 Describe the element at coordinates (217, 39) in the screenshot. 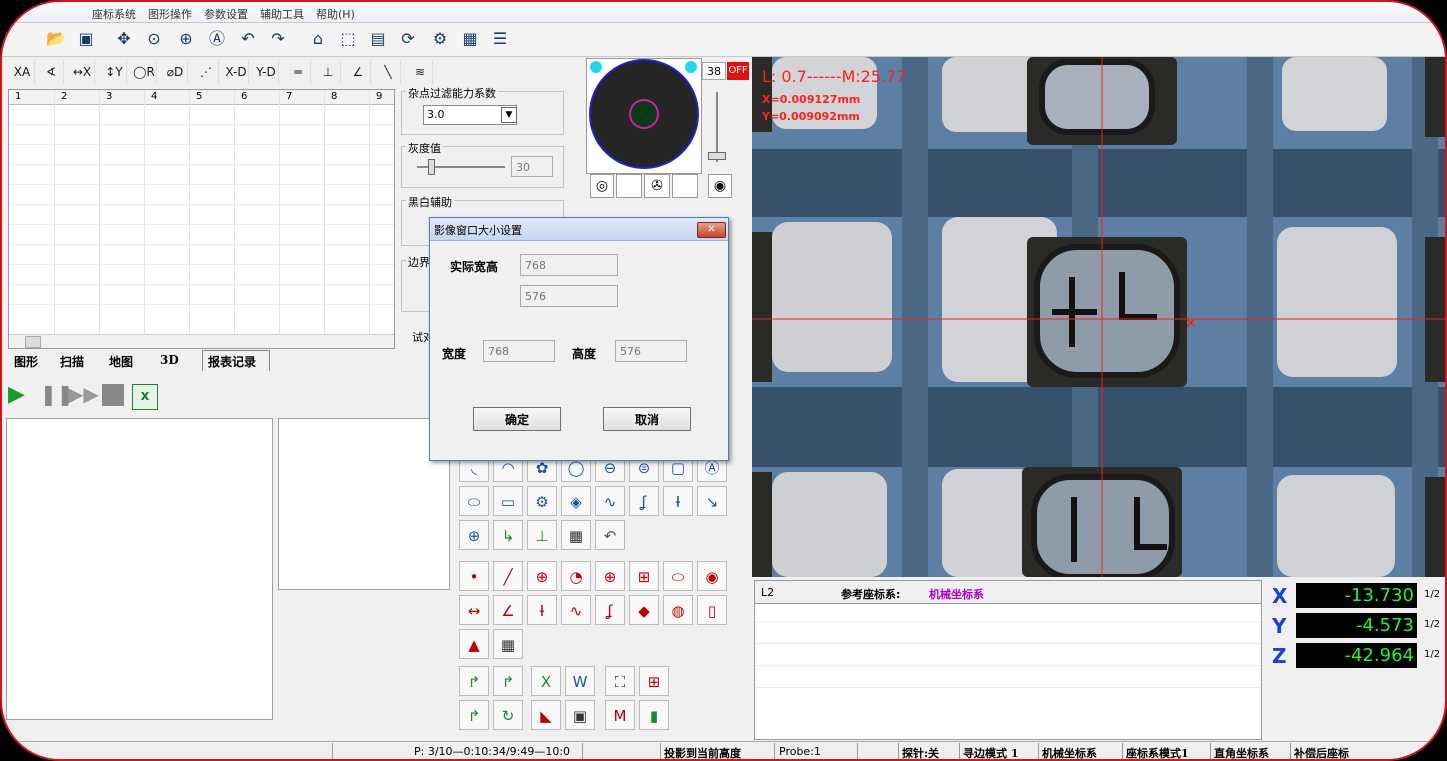

I see `text-icon: Ⓐ` at that location.